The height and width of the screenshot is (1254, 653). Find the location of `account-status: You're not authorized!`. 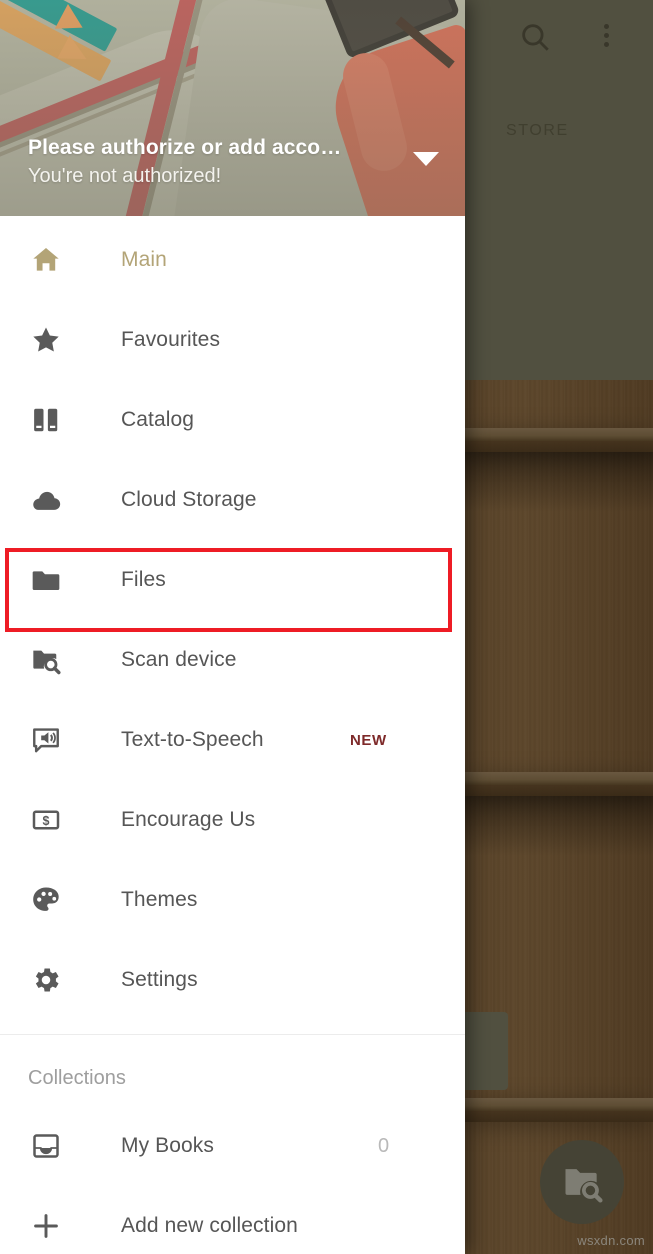

account-status: You're not authorized! is located at coordinates (125, 176).